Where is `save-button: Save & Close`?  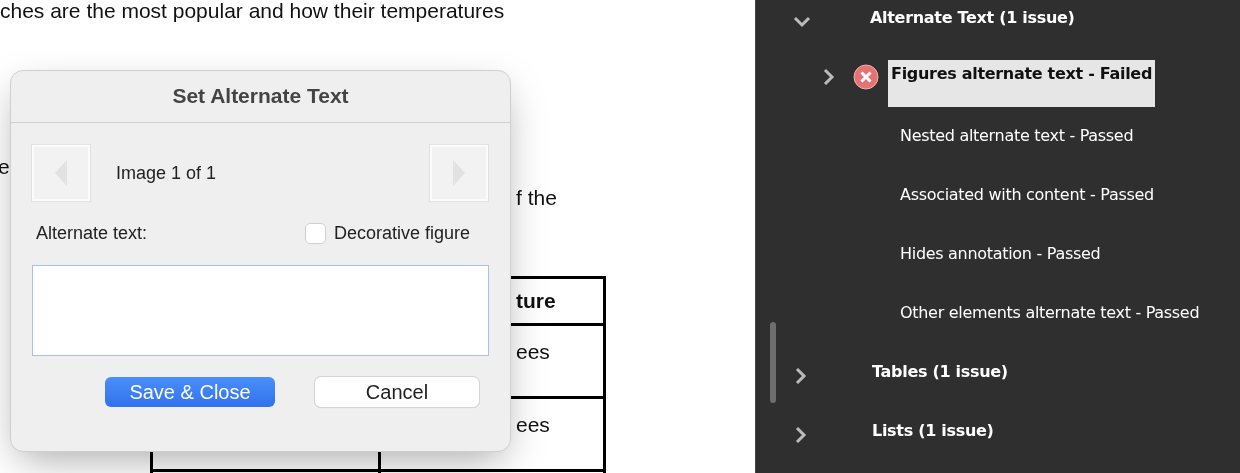
save-button: Save & Close is located at coordinates (190, 392).